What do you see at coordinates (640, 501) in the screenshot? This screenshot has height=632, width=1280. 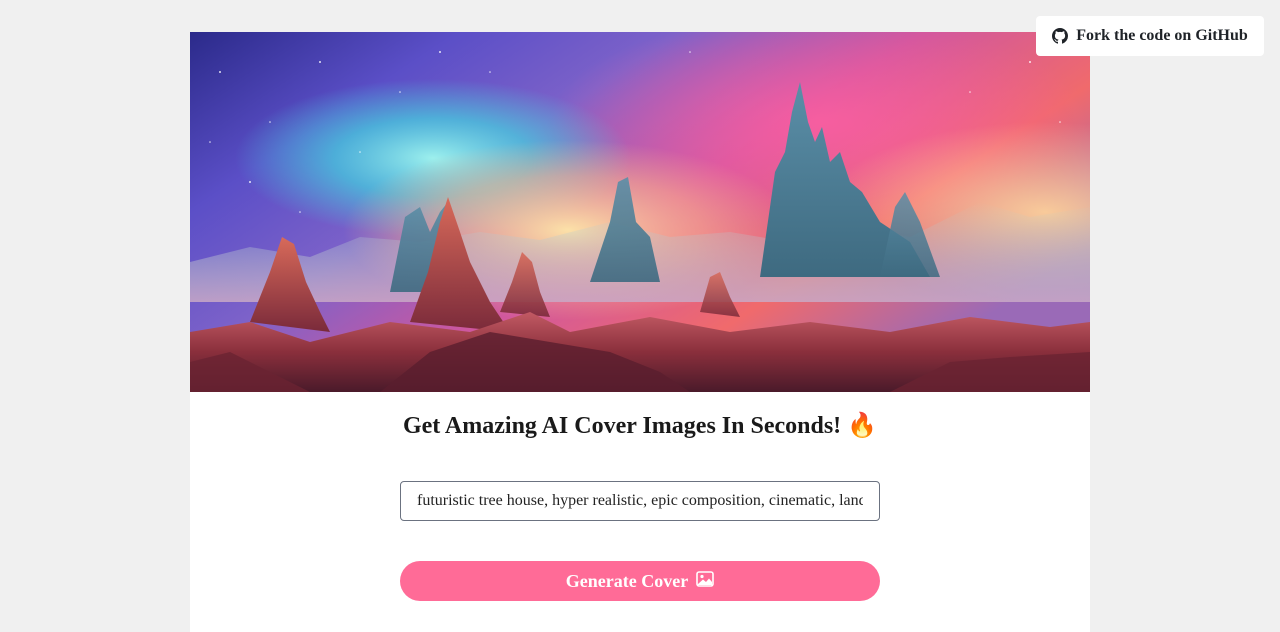 I see `prompt-input` at bounding box center [640, 501].